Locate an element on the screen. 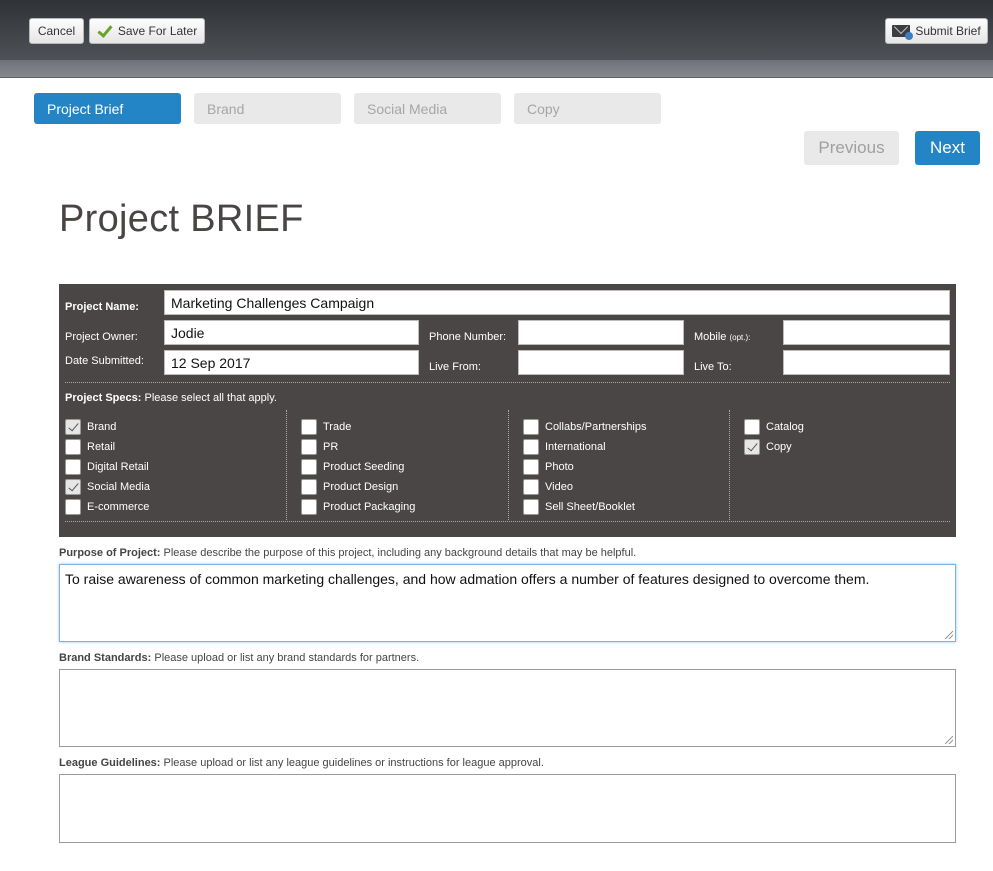 This screenshot has height=871, width=993. date-submitted-label: Date Submitted: is located at coordinates (104, 361).